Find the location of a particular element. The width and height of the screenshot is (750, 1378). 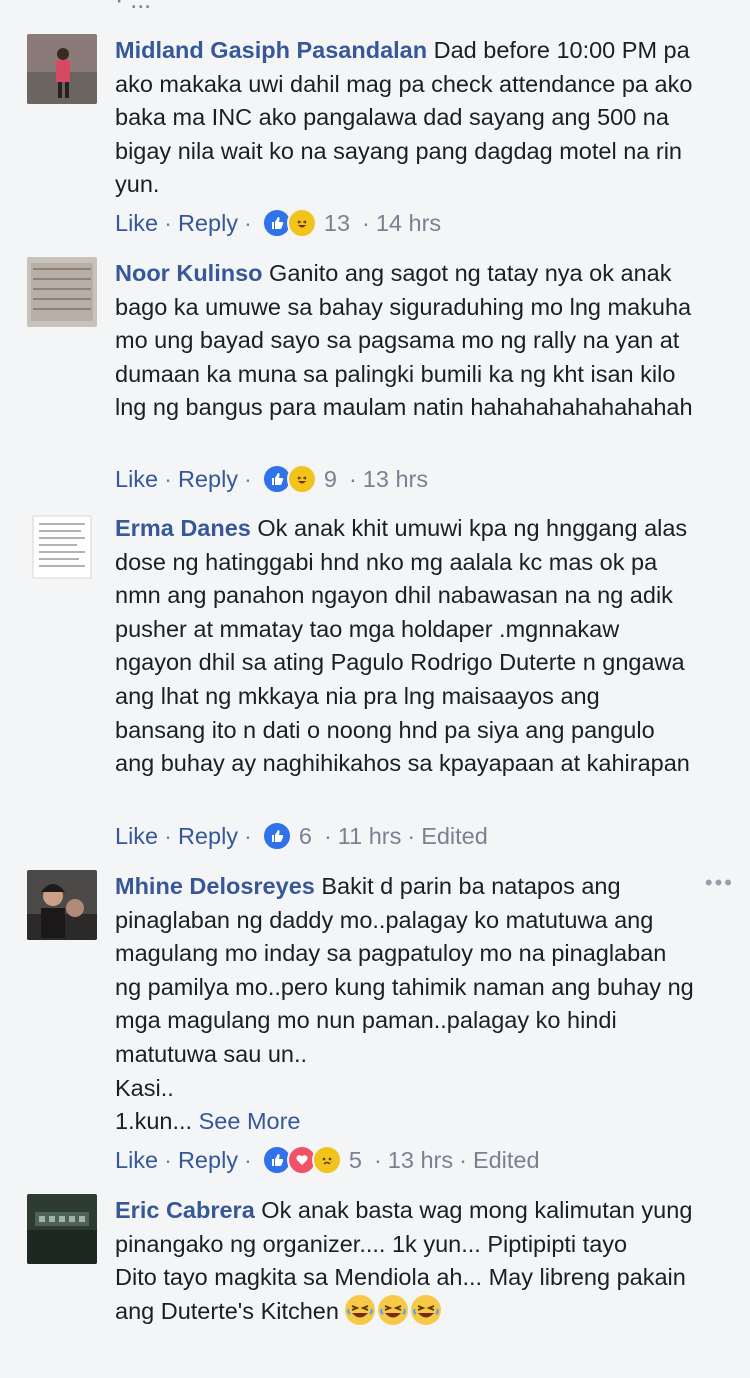

reactions-summary: 9 is located at coordinates (299, 479).